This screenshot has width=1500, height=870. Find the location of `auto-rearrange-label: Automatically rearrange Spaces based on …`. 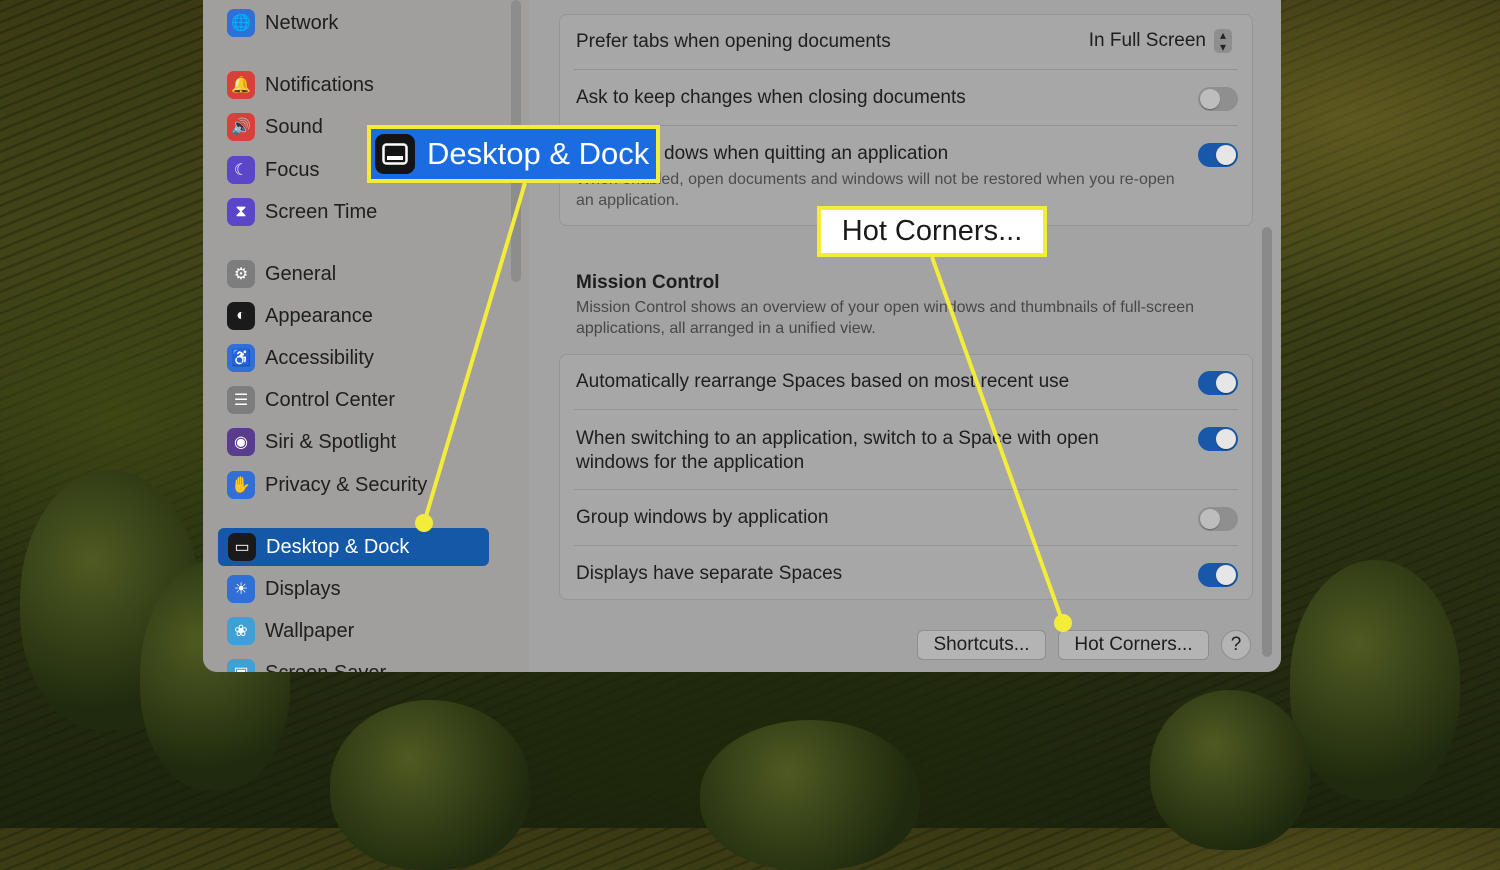

auto-rearrange-label: Automatically rearrange Spaces based on … is located at coordinates (823, 381).